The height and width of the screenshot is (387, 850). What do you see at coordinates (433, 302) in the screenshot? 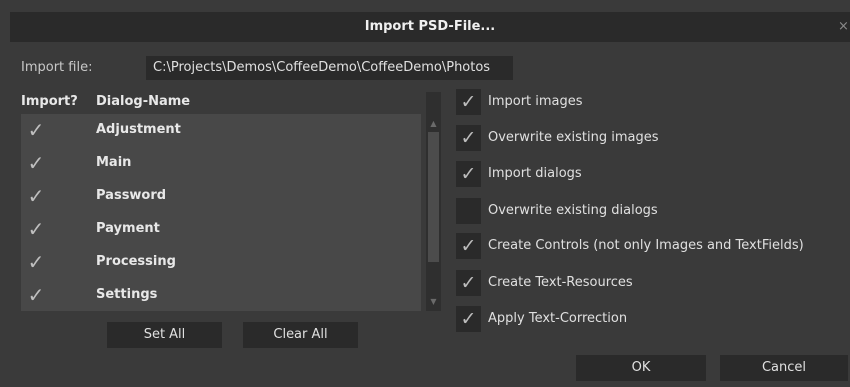
I see `scroll-down-icon: ▼` at bounding box center [433, 302].